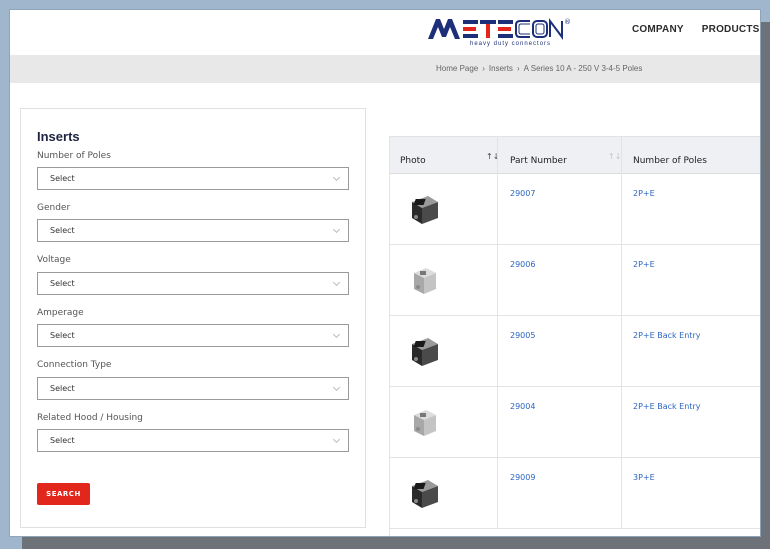 This screenshot has height=549, width=770. Describe the element at coordinates (670, 161) in the screenshot. I see `column-header-number-of-poles: Number of Poles` at that location.